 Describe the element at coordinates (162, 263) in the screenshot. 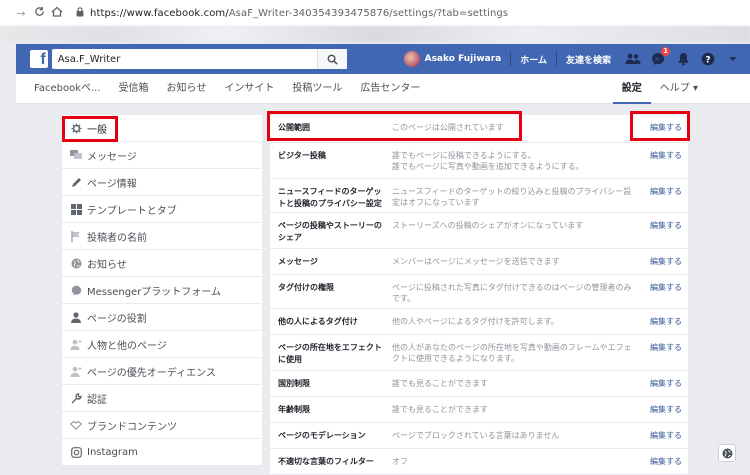

I see `sidebar-item-notifications: お知らせ` at that location.